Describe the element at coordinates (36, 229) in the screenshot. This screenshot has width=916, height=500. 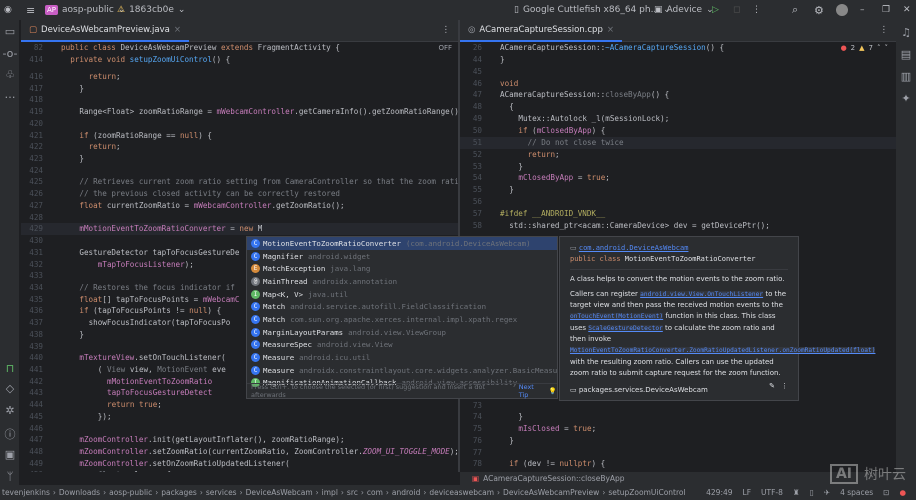
I see `line-number: 429` at that location.